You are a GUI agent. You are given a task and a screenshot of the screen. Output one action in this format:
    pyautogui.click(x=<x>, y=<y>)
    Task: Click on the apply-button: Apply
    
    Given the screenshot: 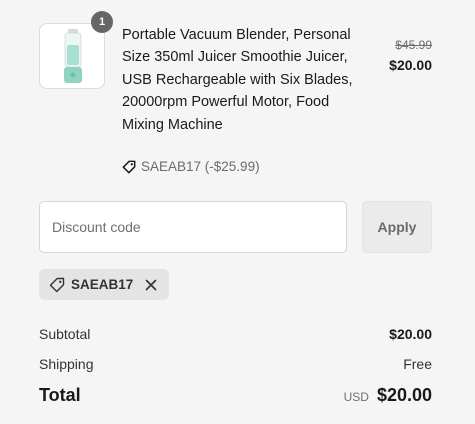 What is the action you would take?
    pyautogui.click(x=397, y=227)
    